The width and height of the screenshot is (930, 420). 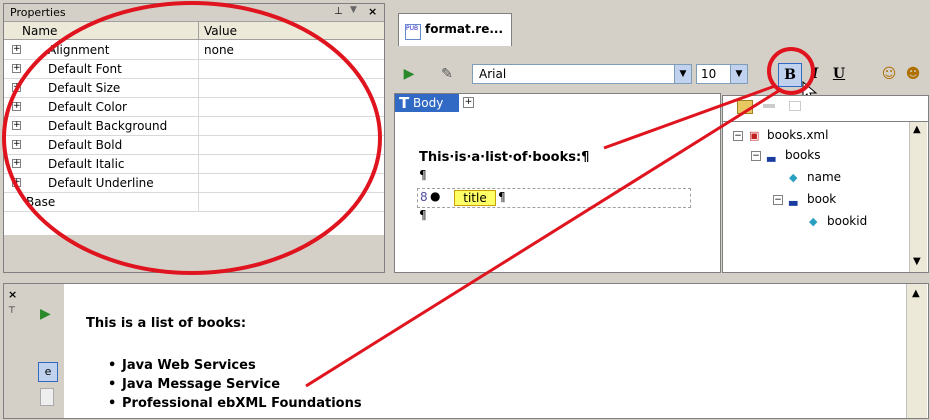 I want to click on title-template-row: 8 ● title ¶, so click(x=554, y=198).